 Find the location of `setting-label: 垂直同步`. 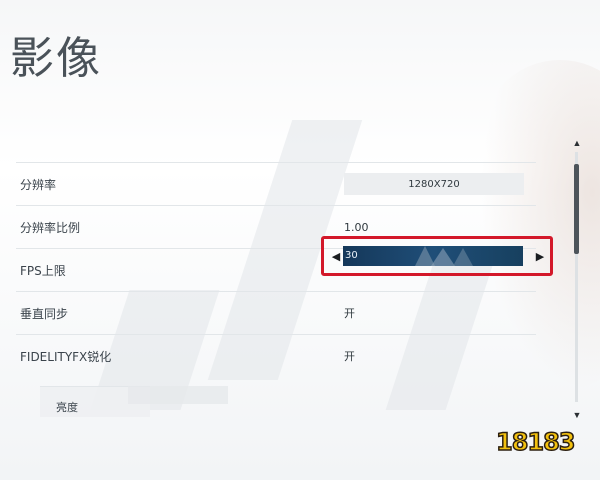

setting-label: 垂直同步 is located at coordinates (44, 313).